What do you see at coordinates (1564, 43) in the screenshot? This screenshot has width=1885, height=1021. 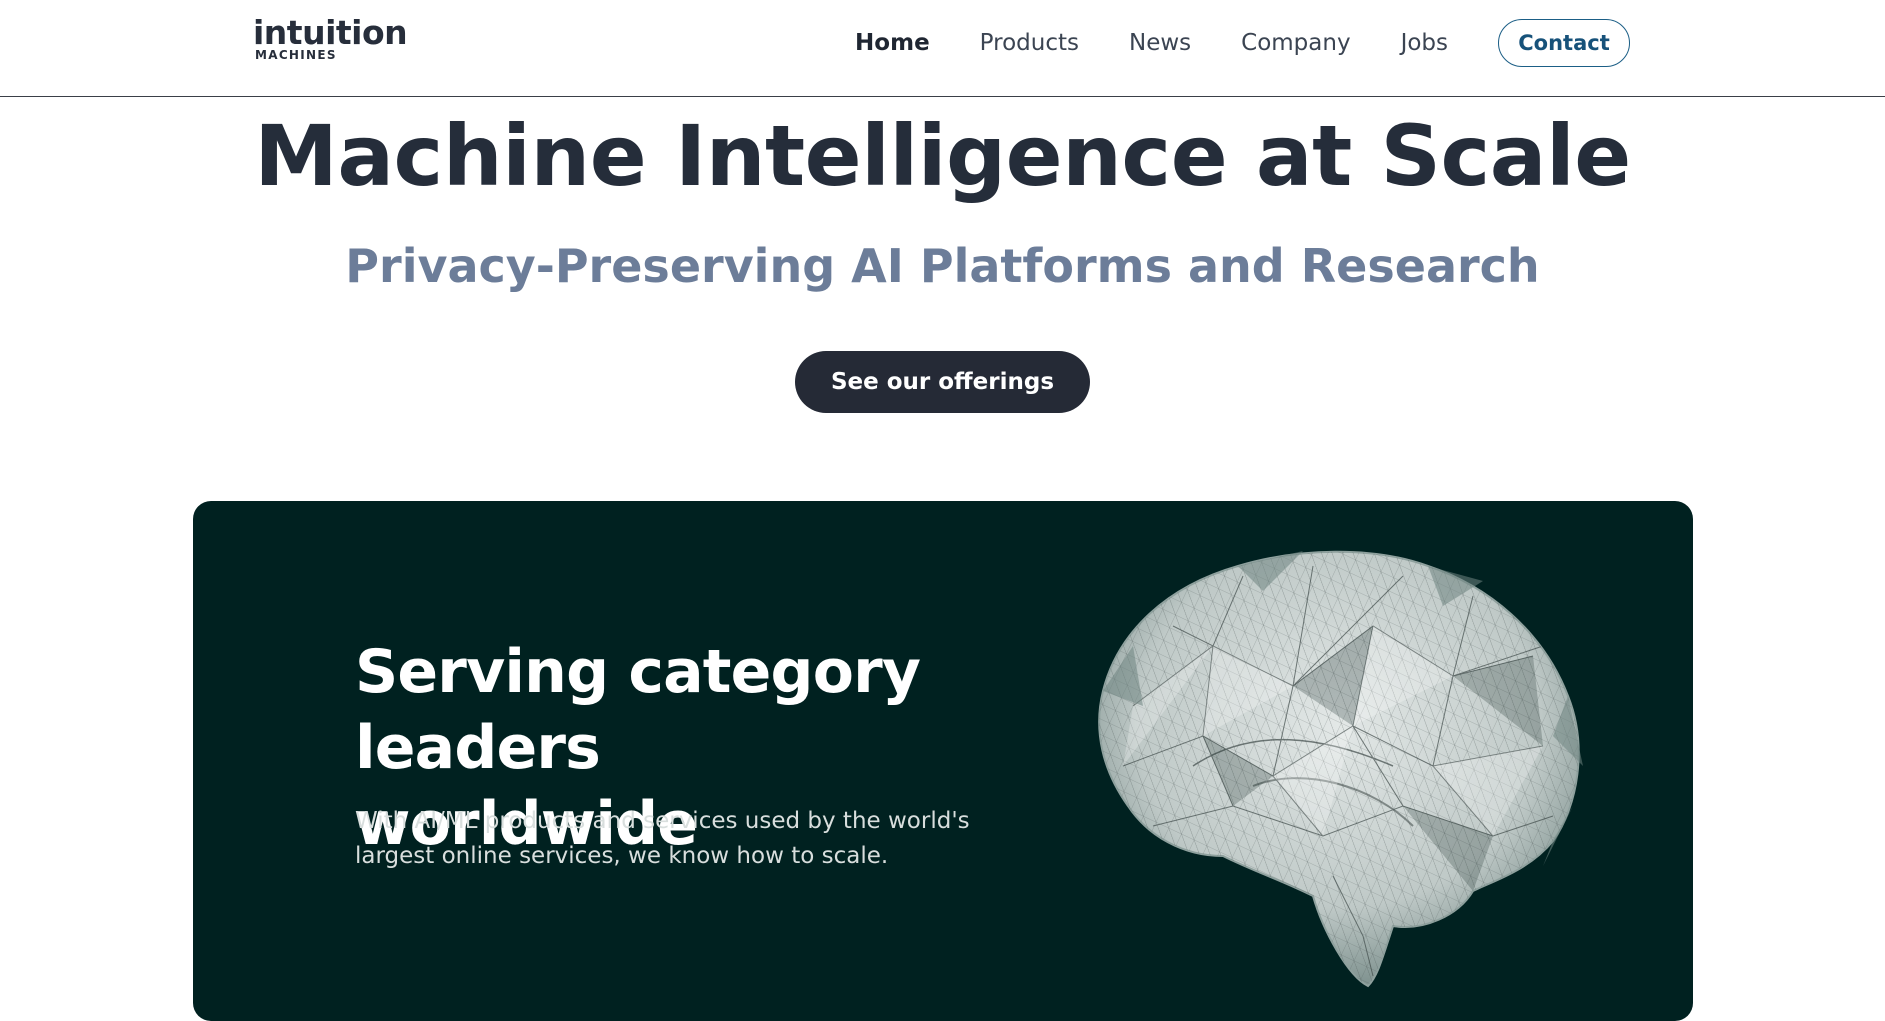 I see `contact-button: Contact` at bounding box center [1564, 43].